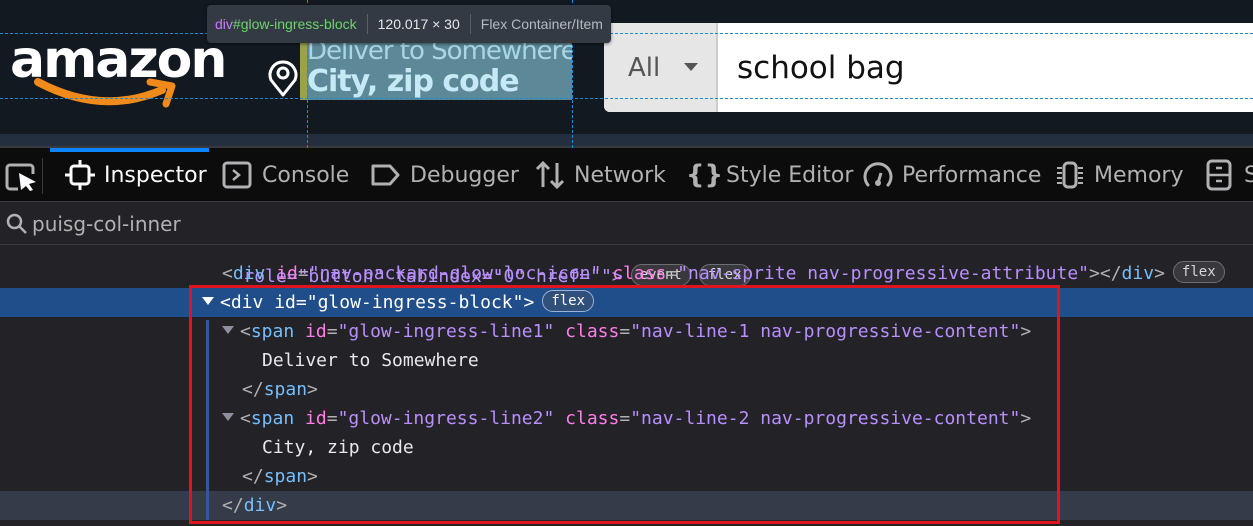  What do you see at coordinates (464, 175) in the screenshot?
I see `tab-label: Debugger` at bounding box center [464, 175].